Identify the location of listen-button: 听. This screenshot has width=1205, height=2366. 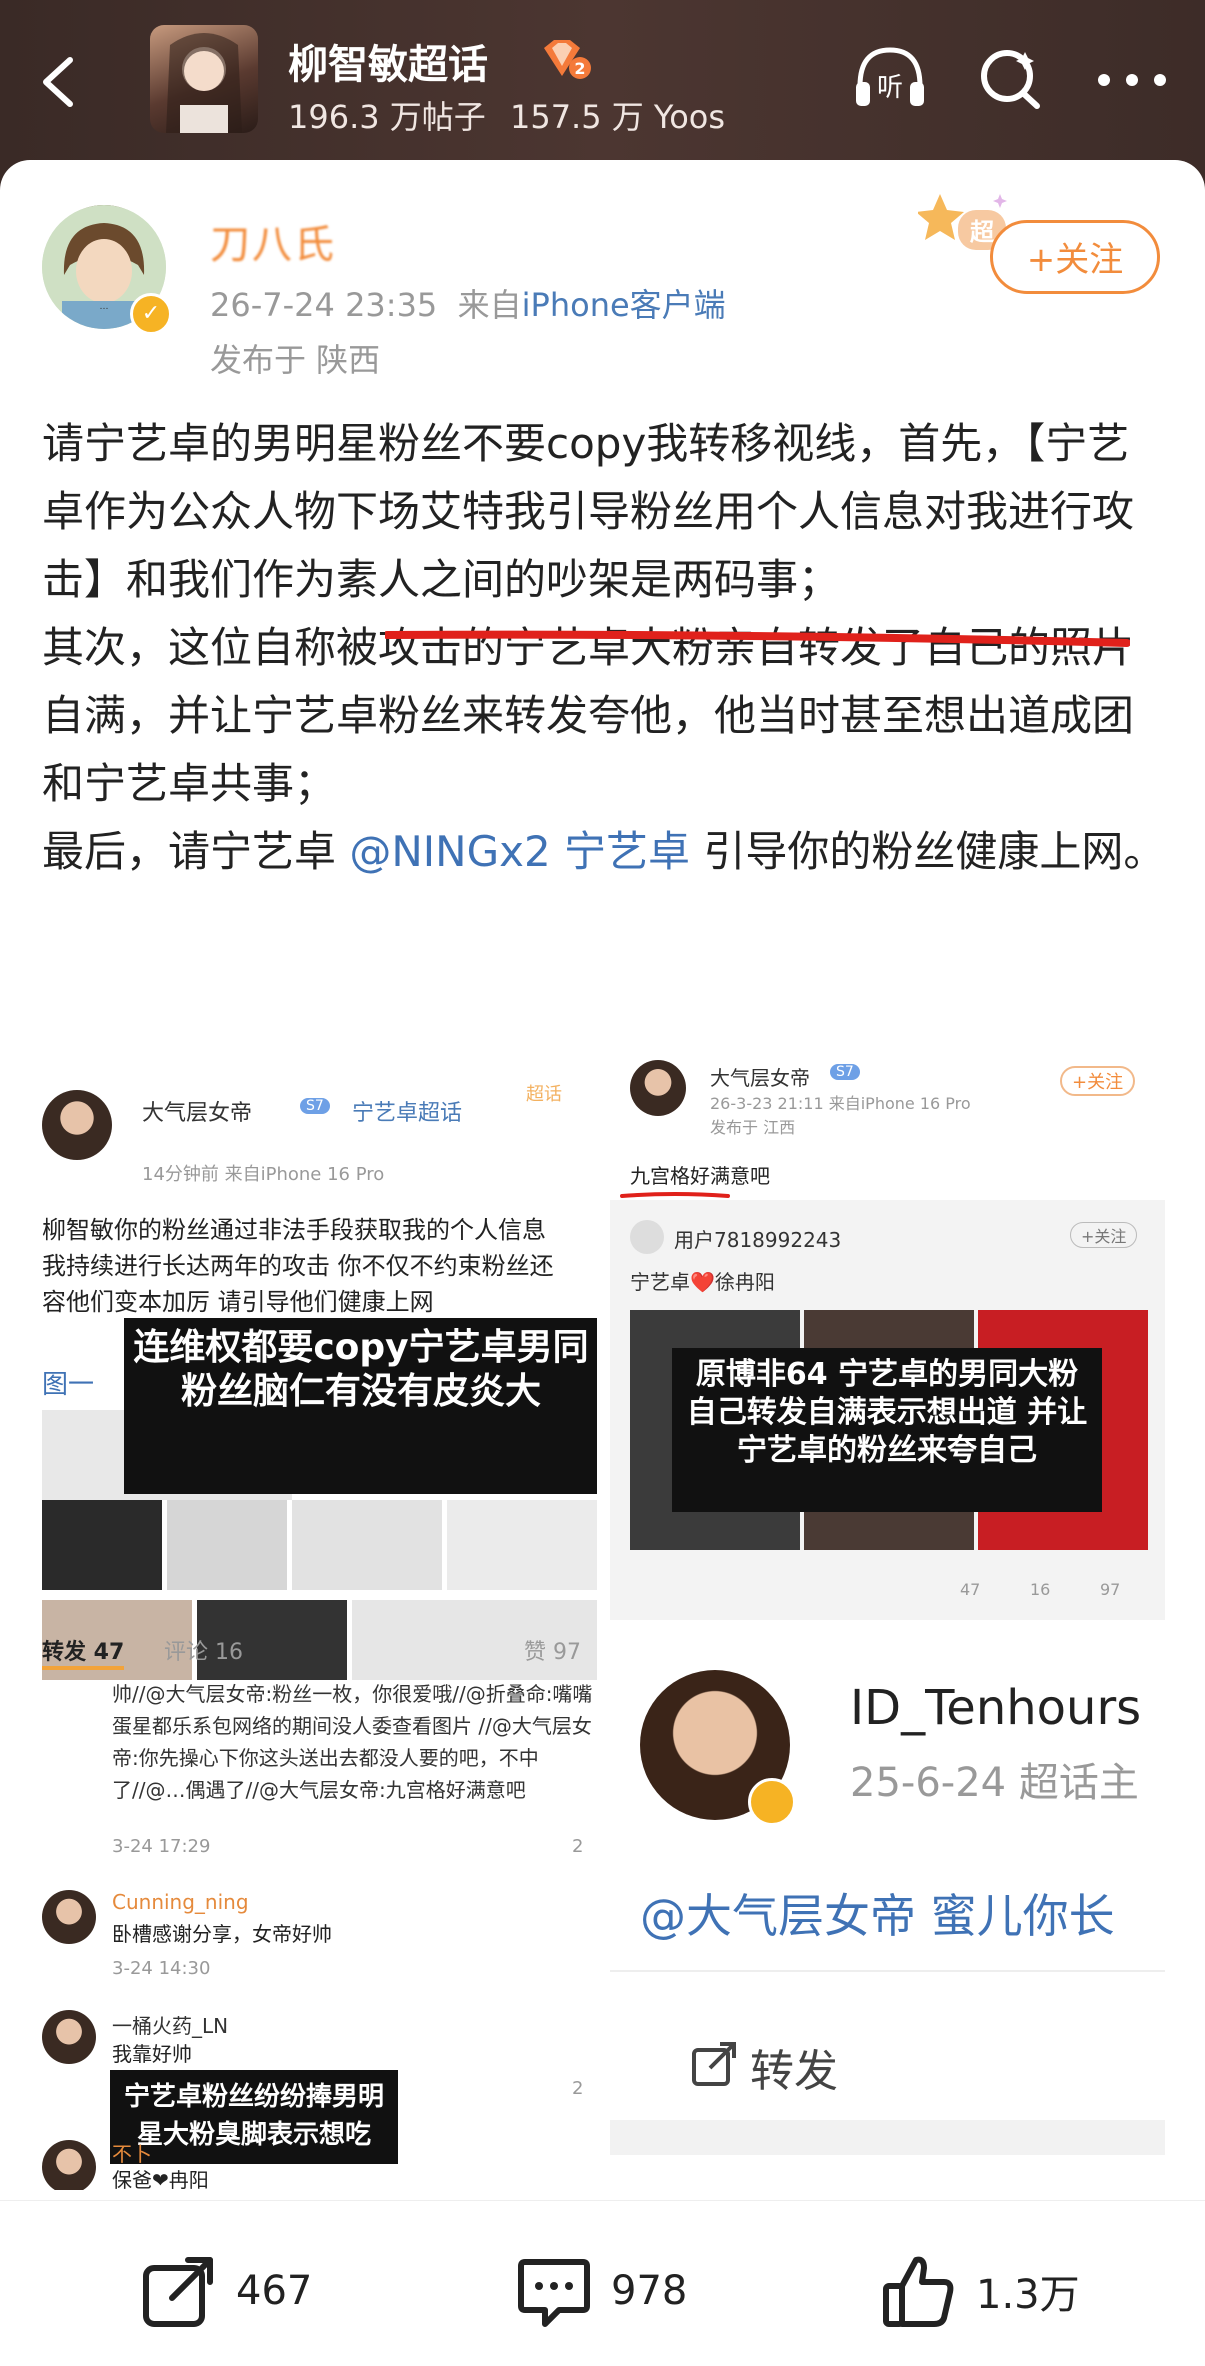
(890, 78).